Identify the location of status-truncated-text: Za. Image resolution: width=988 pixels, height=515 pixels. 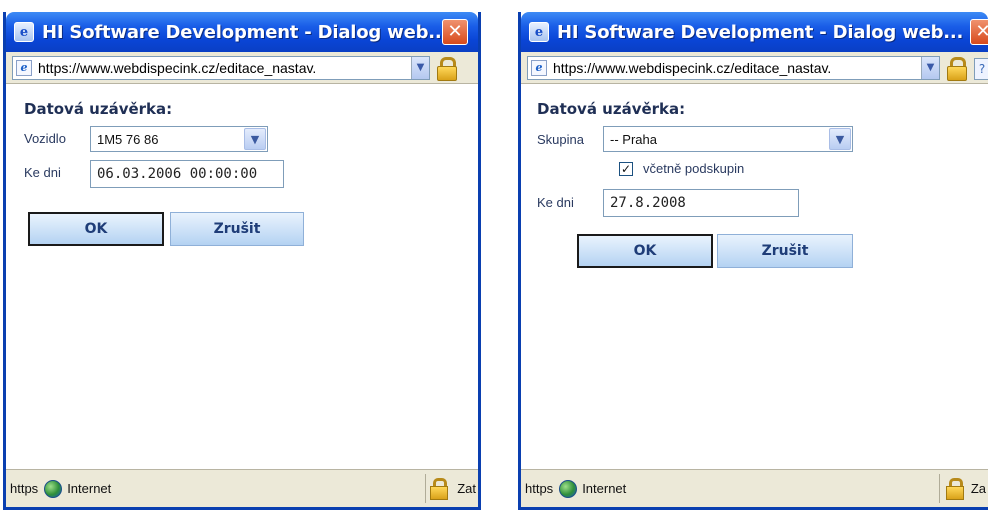
(978, 488).